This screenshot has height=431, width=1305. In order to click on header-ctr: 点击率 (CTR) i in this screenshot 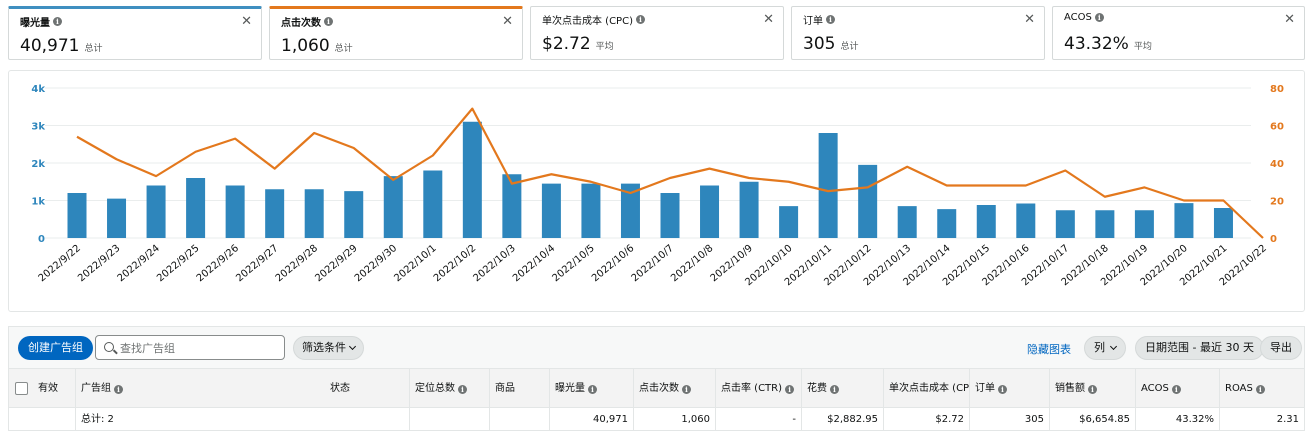, I will do `click(758, 389)`.